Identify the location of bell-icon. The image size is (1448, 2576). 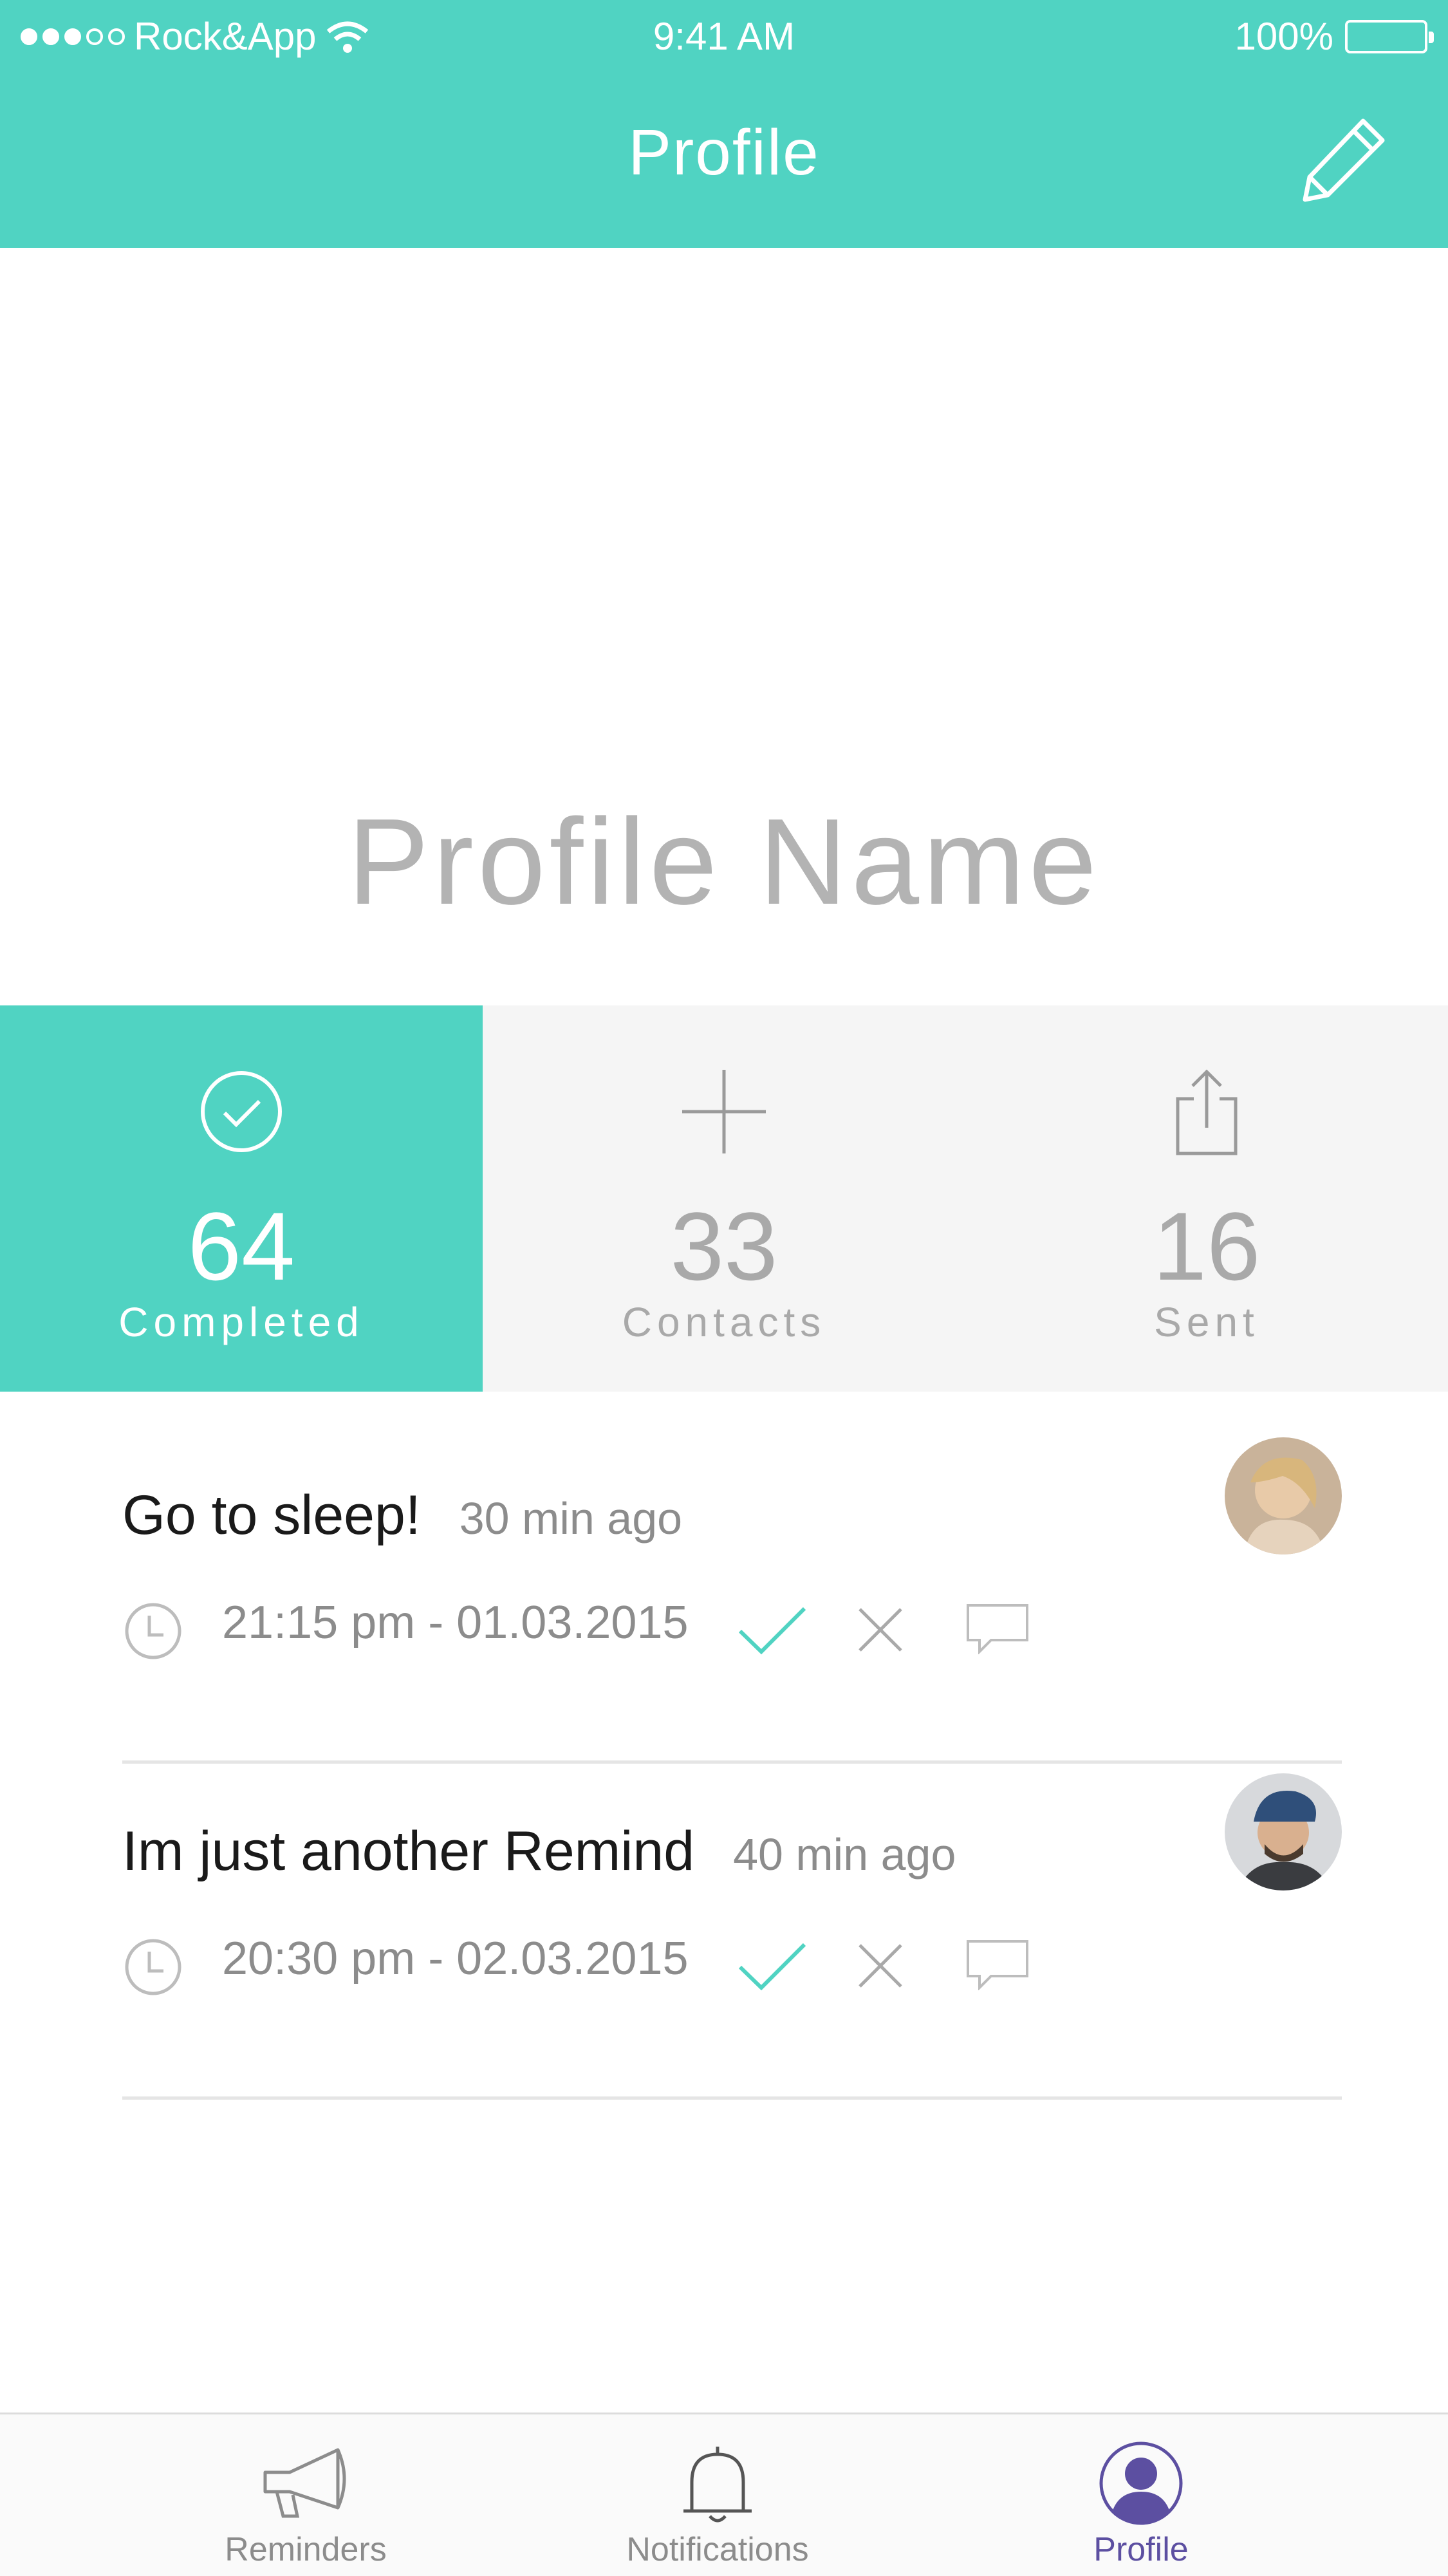
(717, 2485).